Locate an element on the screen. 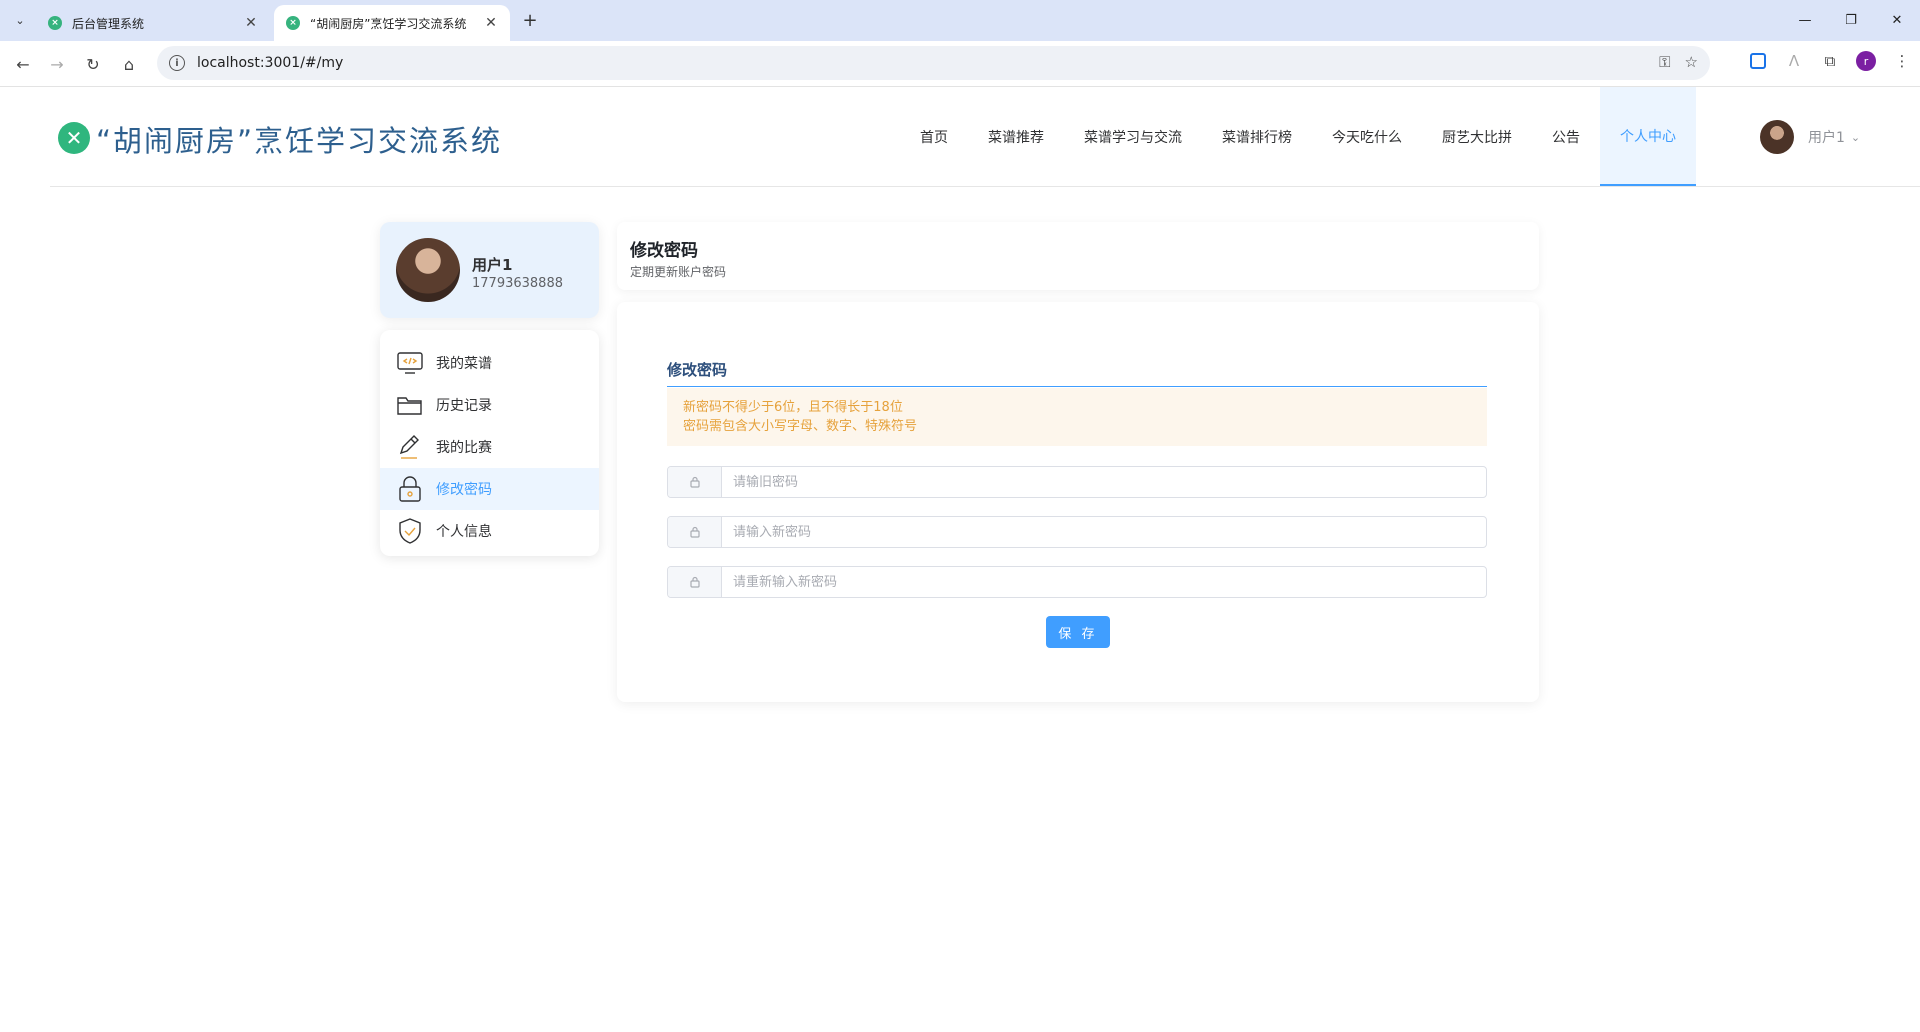  window-controls: — ❐ ✕ is located at coordinates (1851, 20).